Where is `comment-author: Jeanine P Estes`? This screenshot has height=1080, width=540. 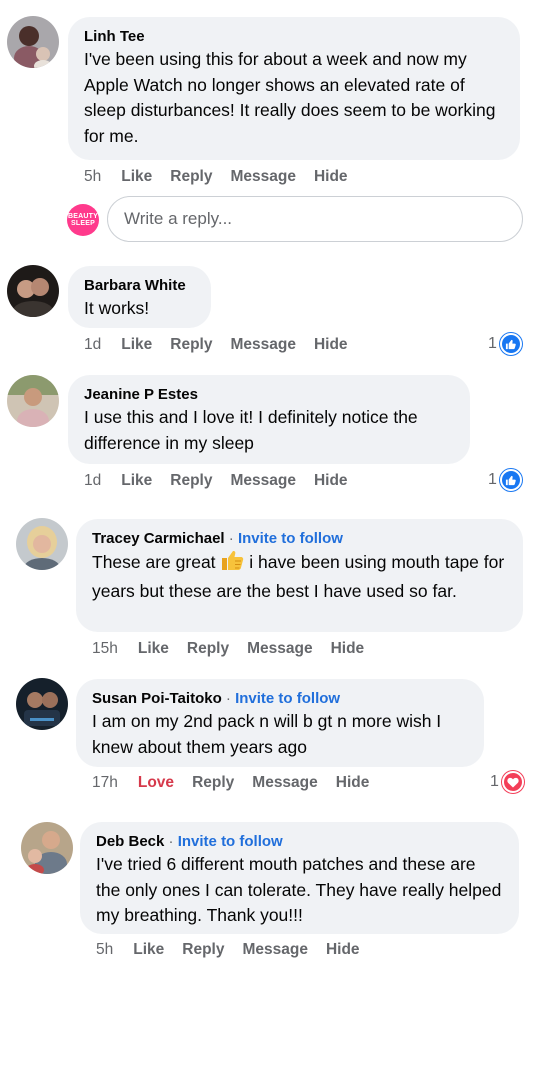
comment-author: Jeanine P Estes is located at coordinates (269, 395).